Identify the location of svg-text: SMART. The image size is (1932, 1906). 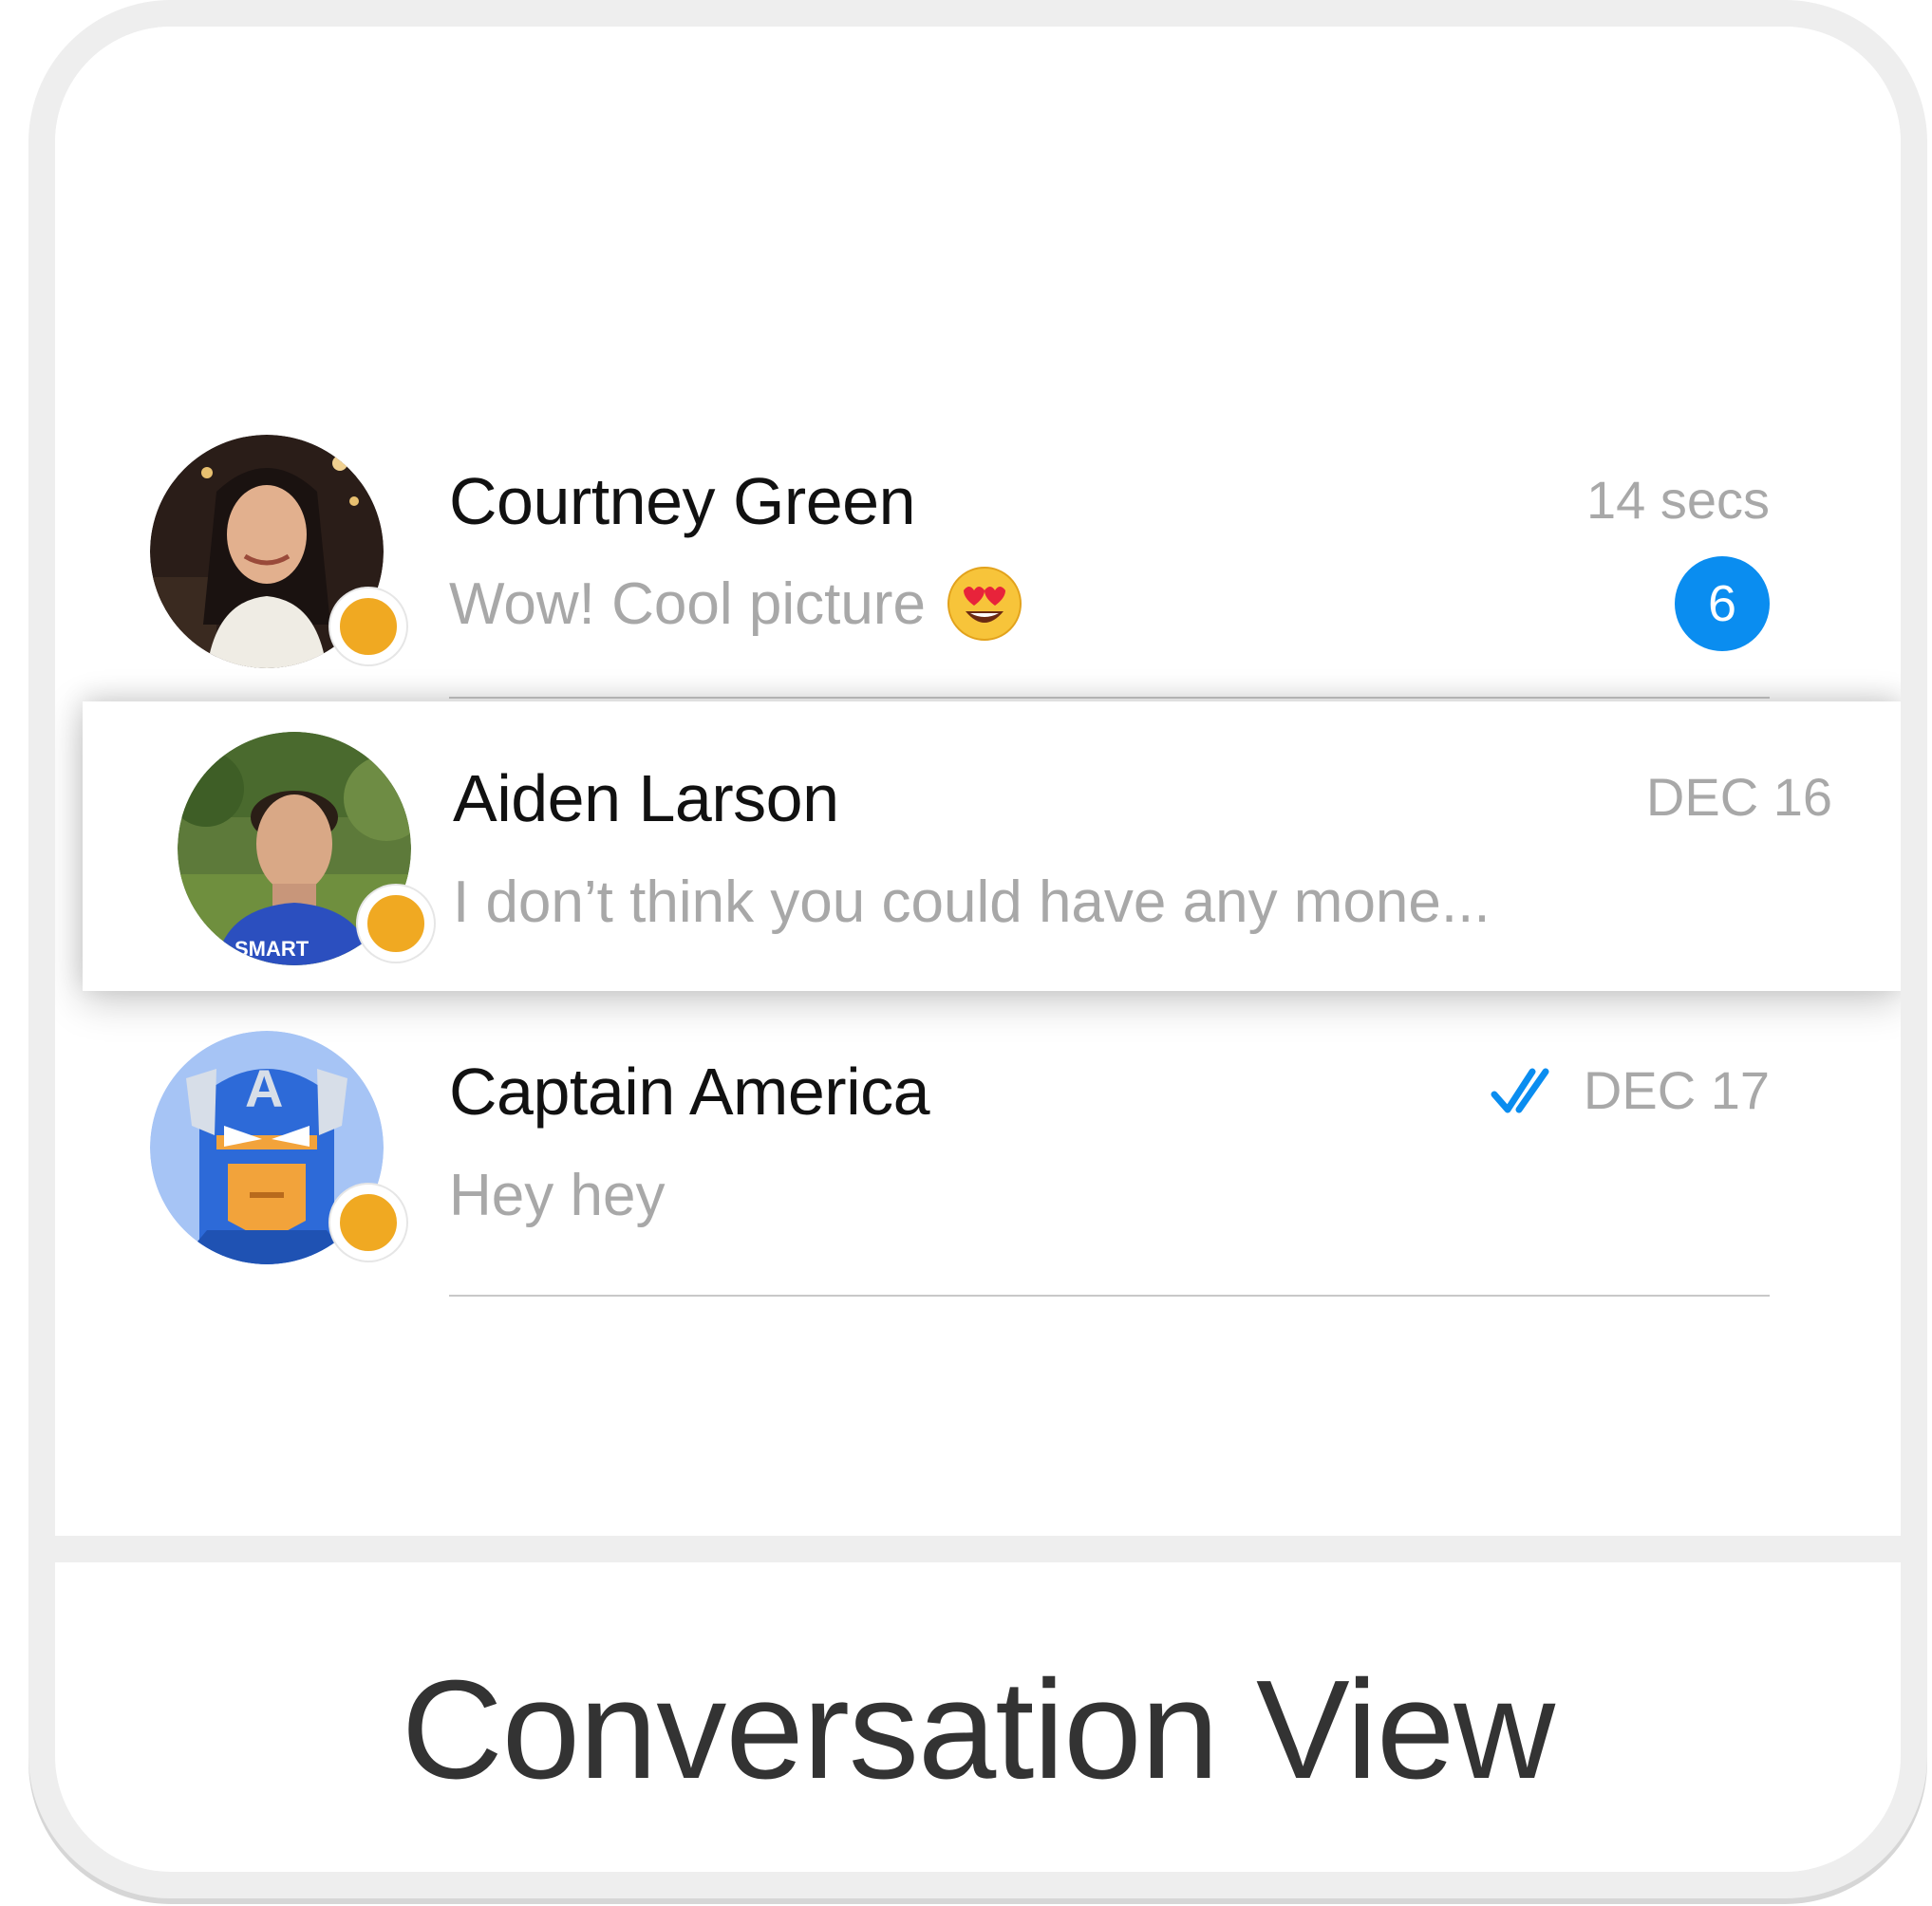
(271, 949).